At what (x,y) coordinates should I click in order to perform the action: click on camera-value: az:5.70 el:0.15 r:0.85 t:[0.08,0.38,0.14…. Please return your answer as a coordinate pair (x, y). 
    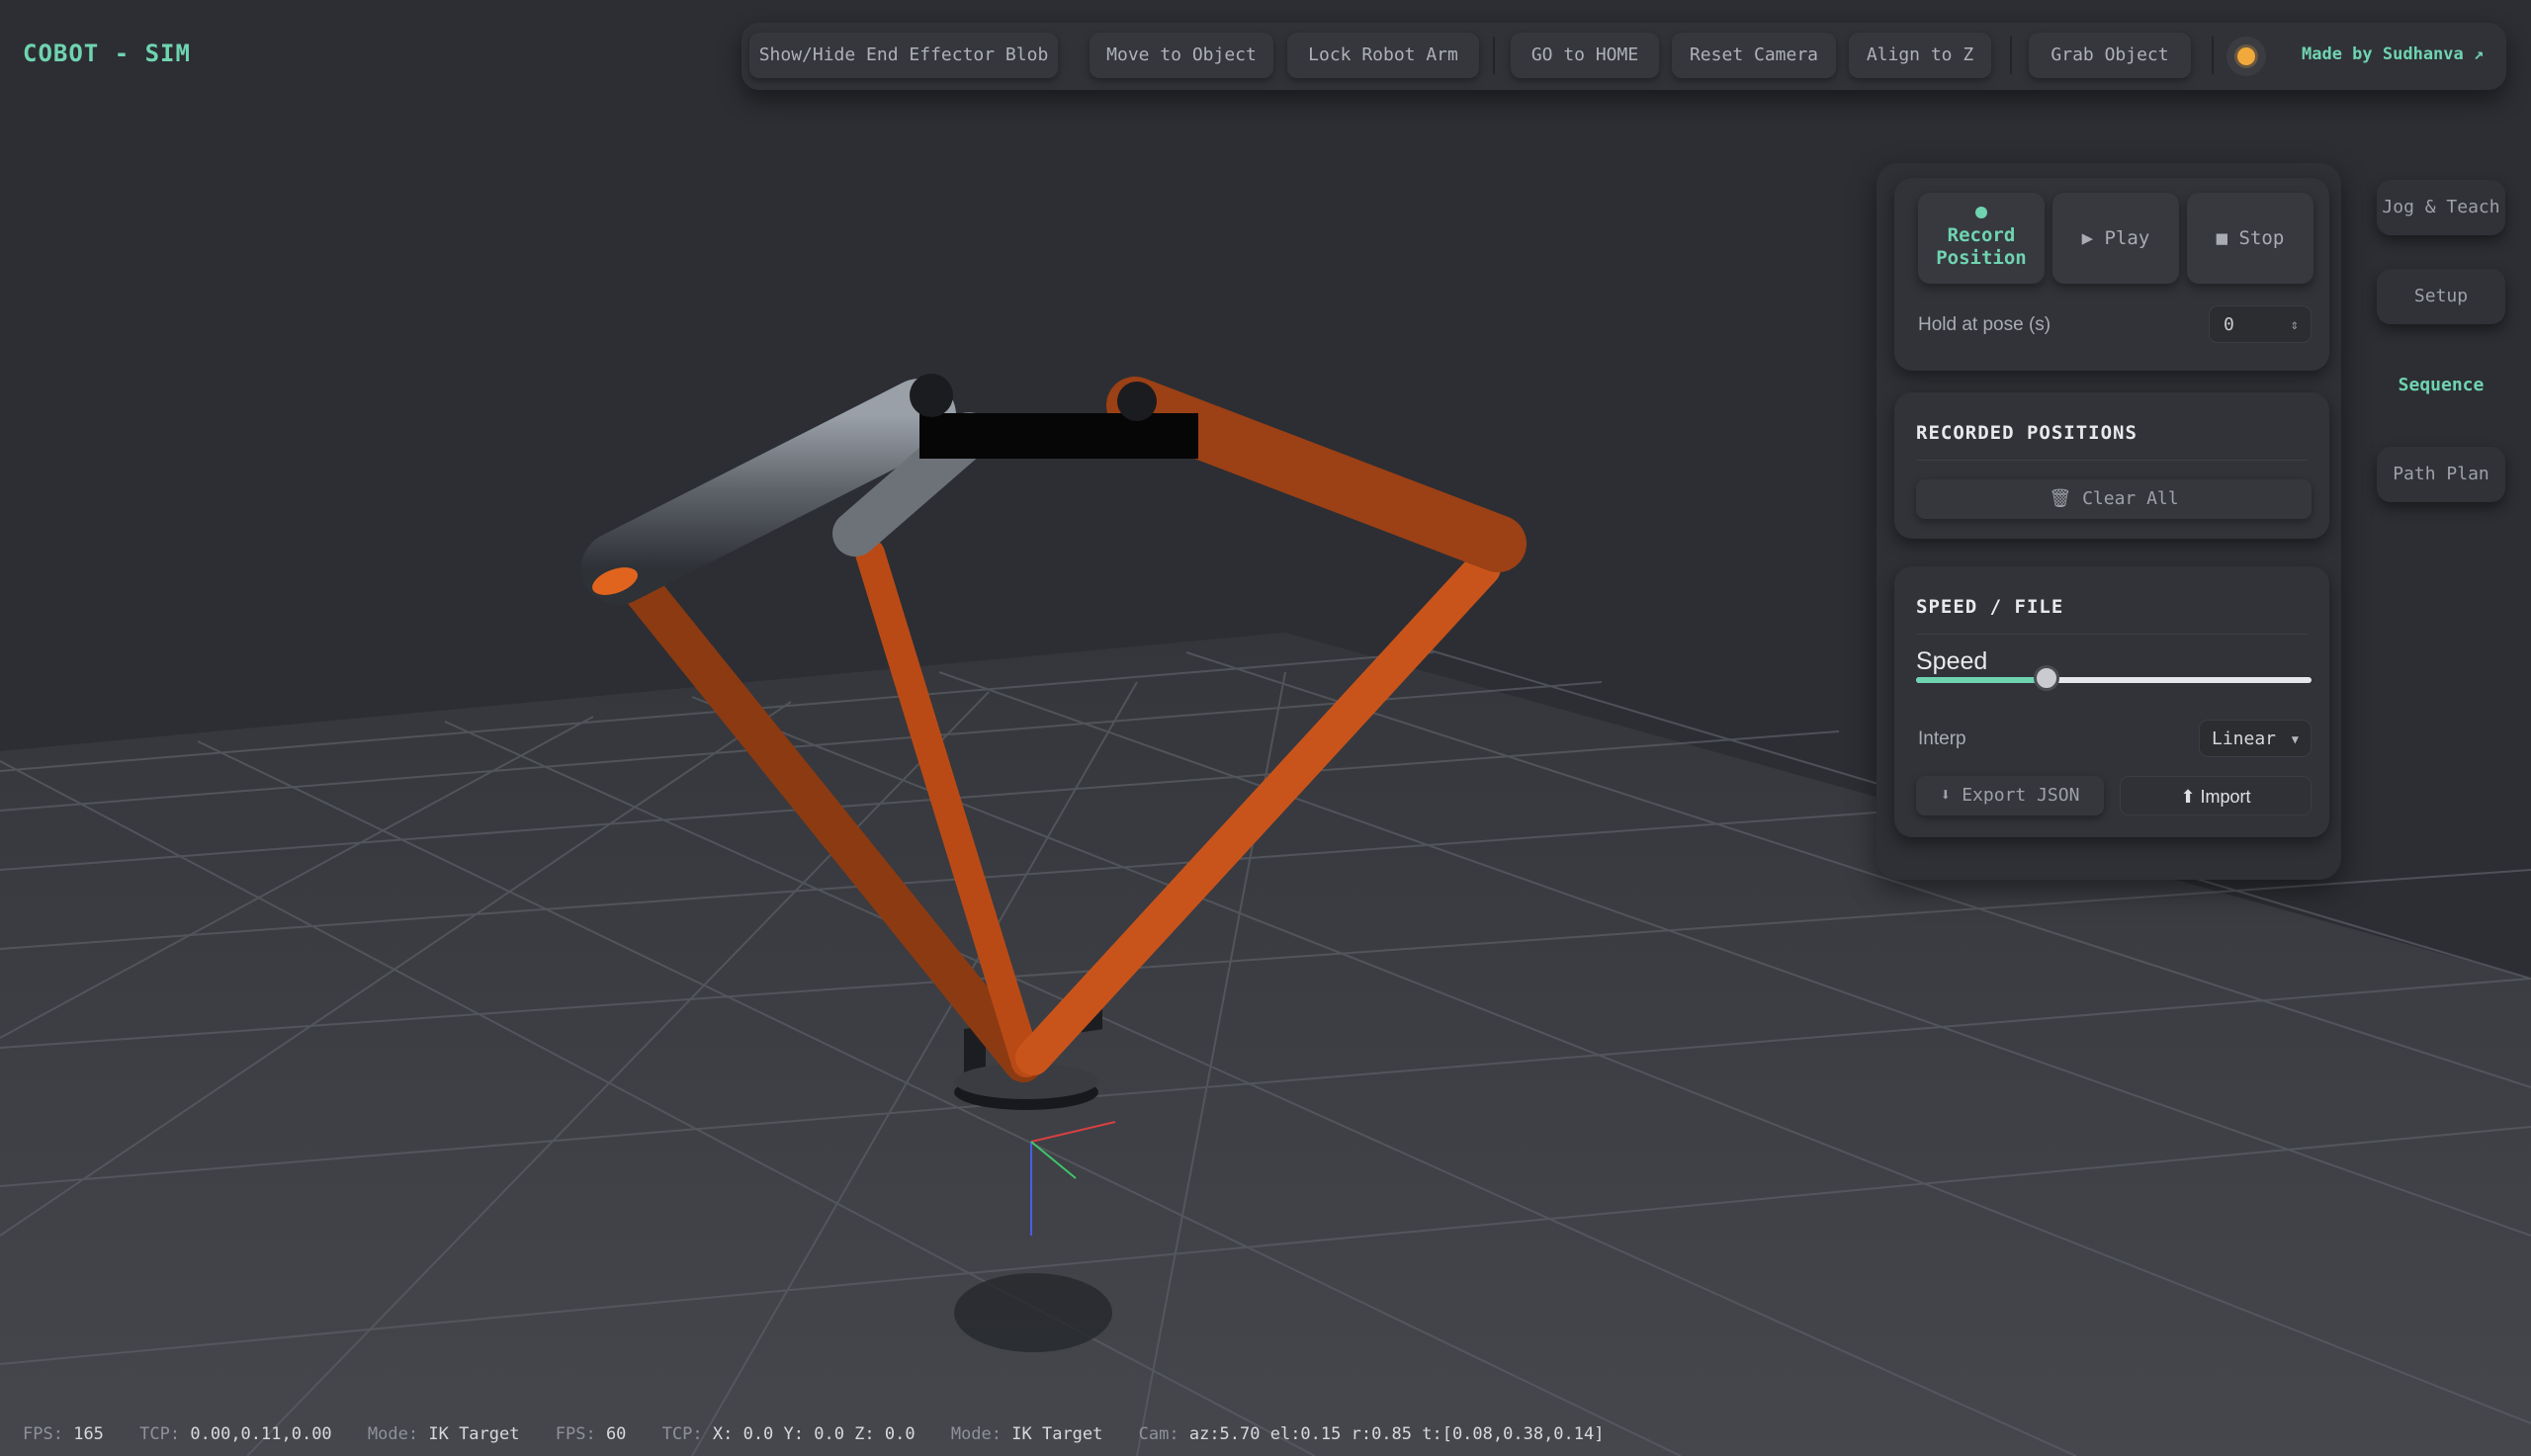
    Looking at the image, I should click on (1397, 1434).